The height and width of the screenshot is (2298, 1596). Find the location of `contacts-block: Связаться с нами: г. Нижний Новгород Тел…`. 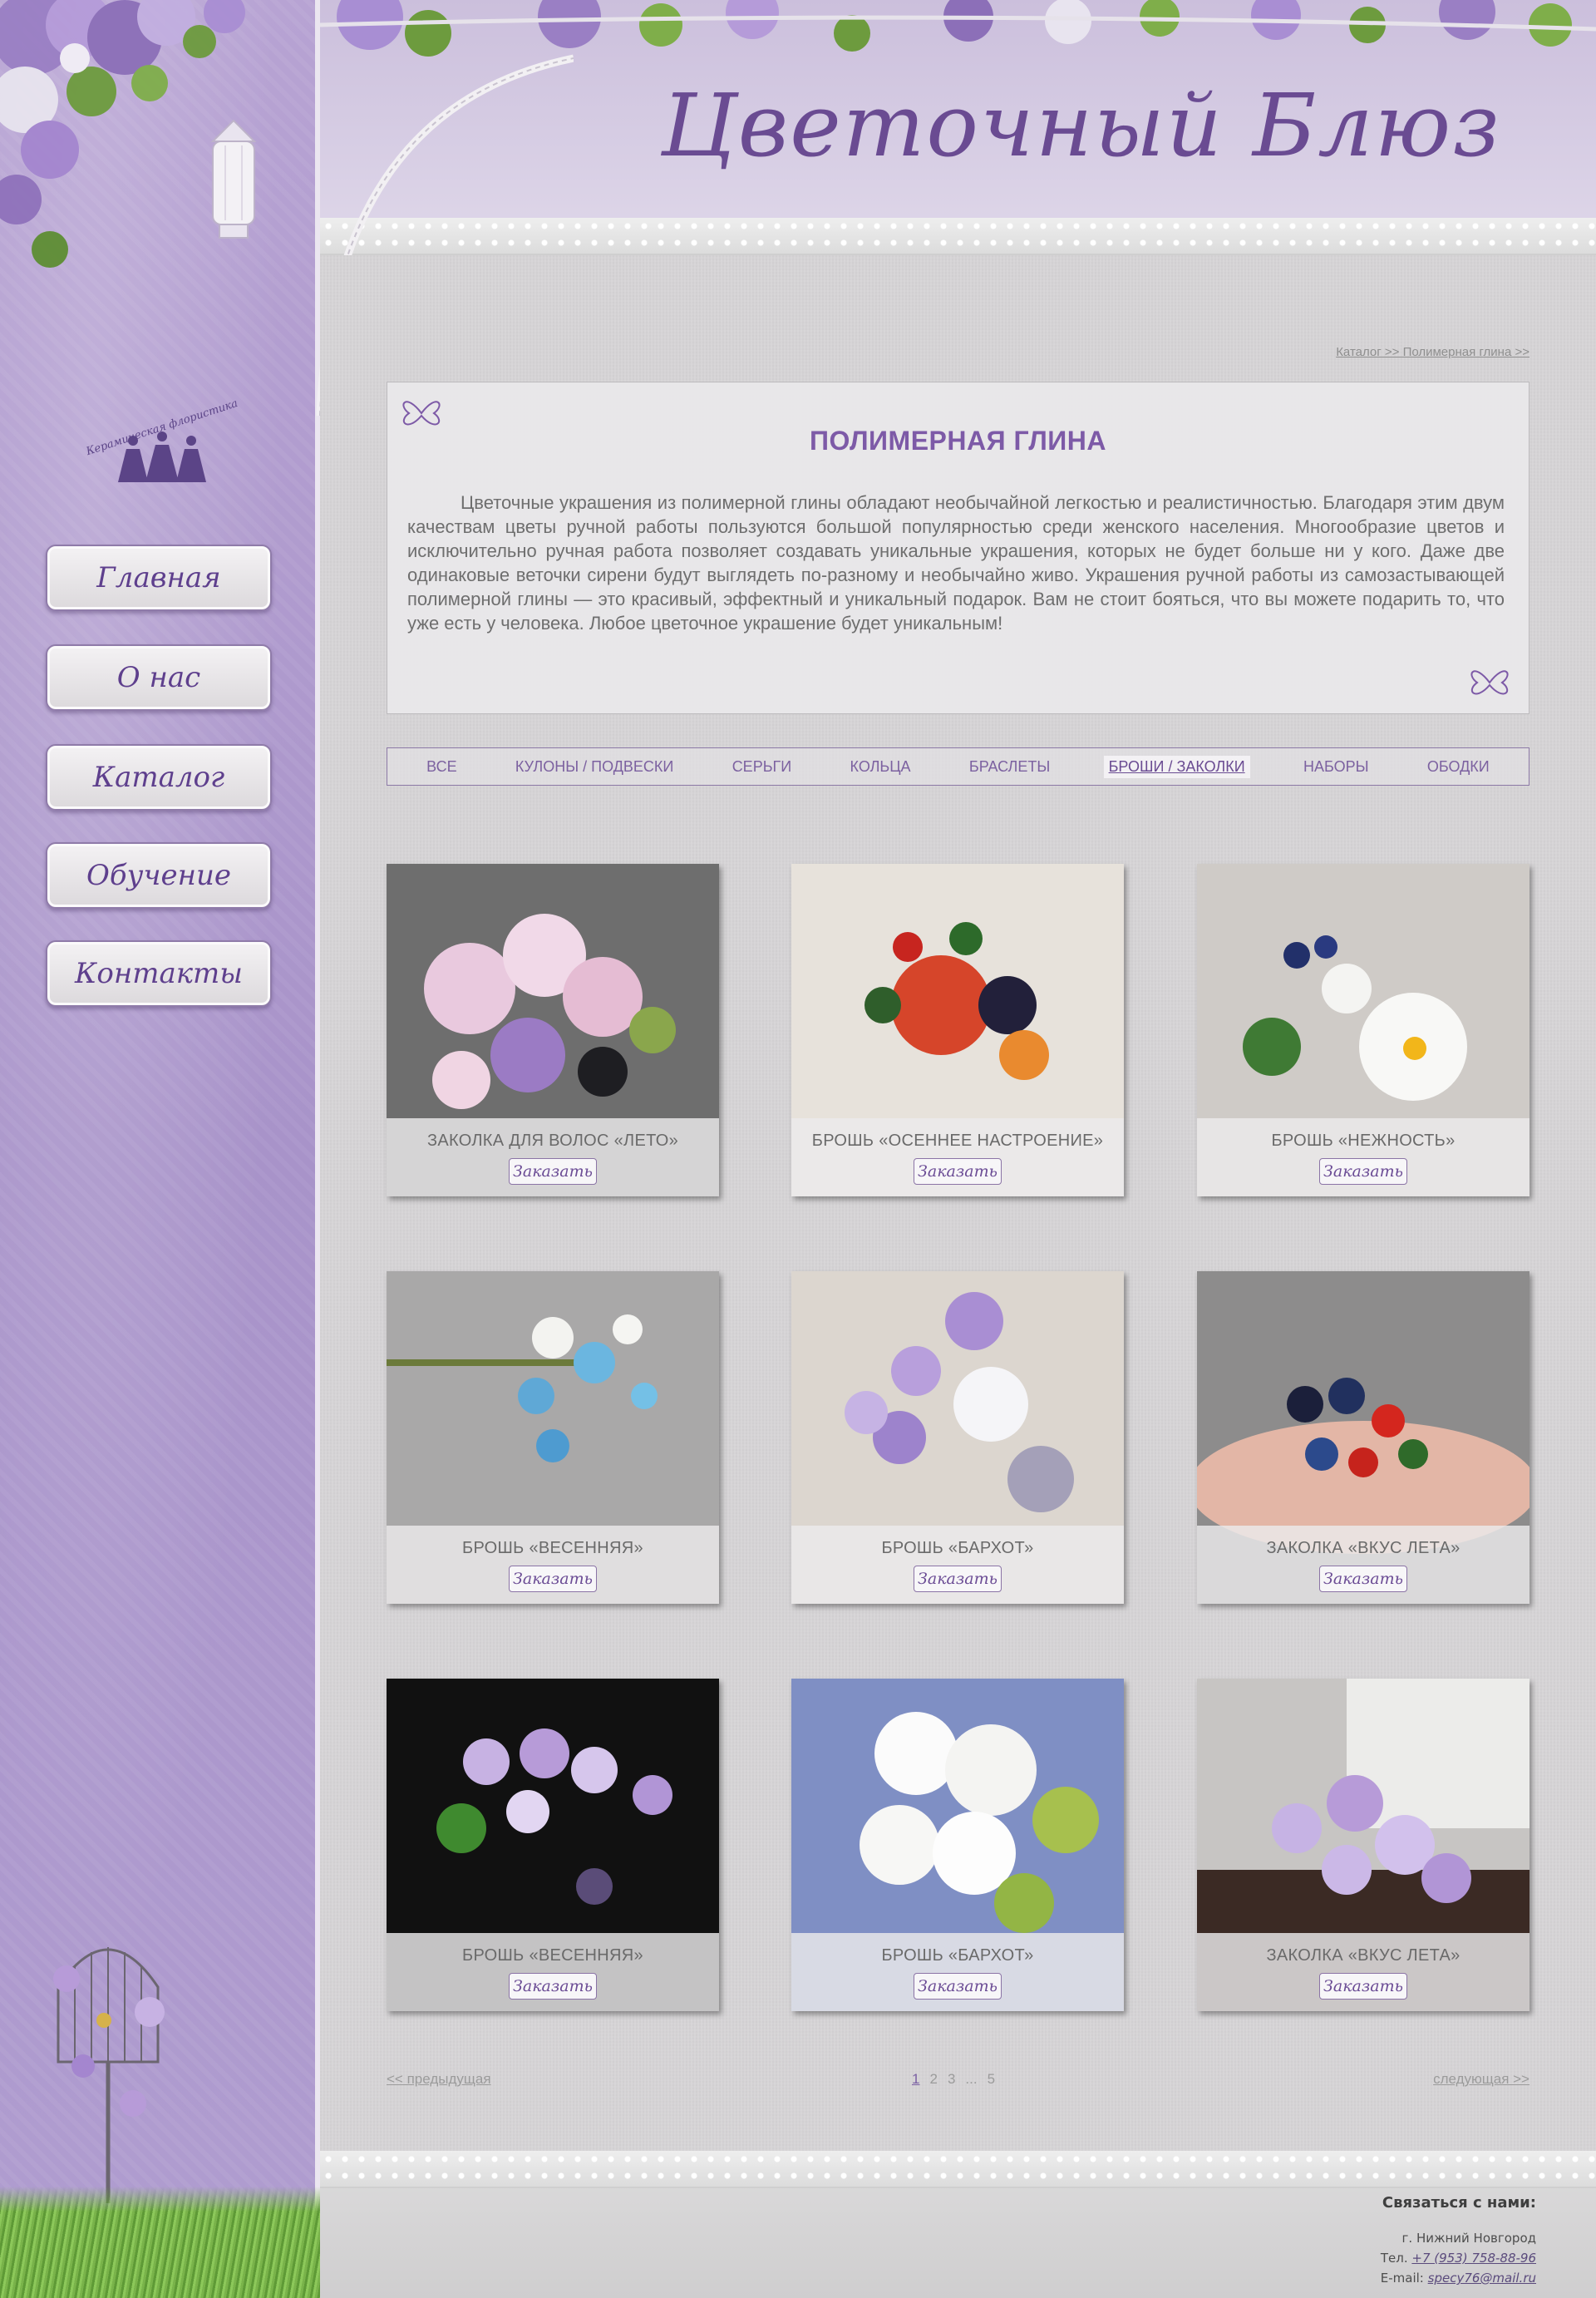

contacts-block: Связаться с нами: г. Нижний Новгород Тел… is located at coordinates (1458, 2241).